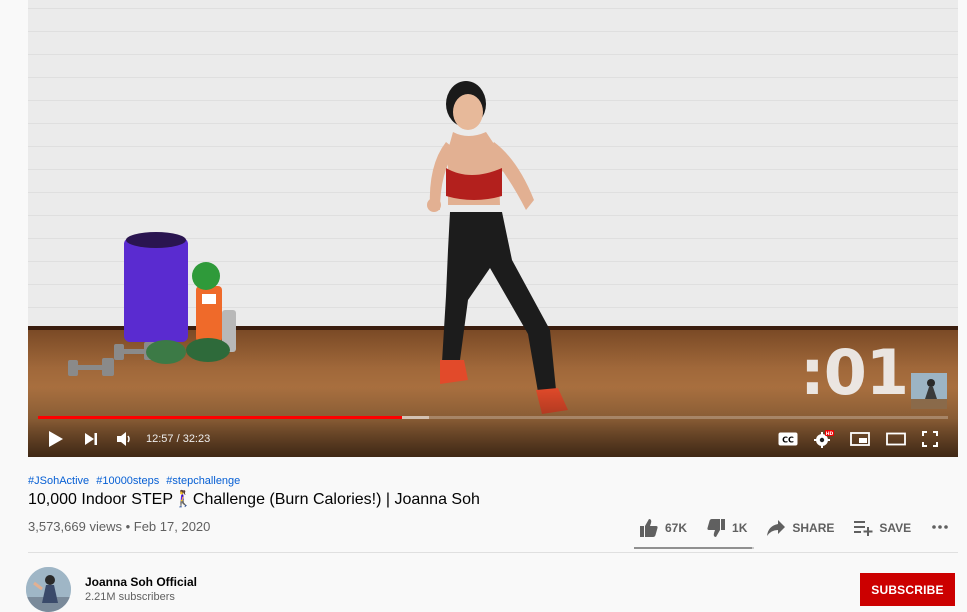 The height and width of the screenshot is (612, 967). Describe the element at coordinates (141, 582) in the screenshot. I see `channel-name: Joanna Soh Official` at that location.